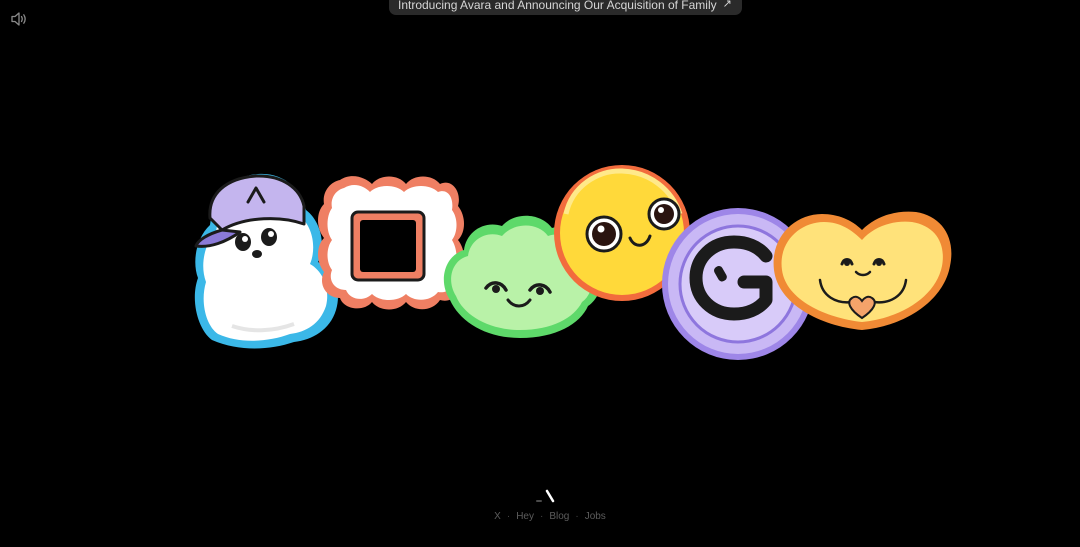 This screenshot has height=547, width=1080. I want to click on ghost-sticker-icon, so click(266, 261).